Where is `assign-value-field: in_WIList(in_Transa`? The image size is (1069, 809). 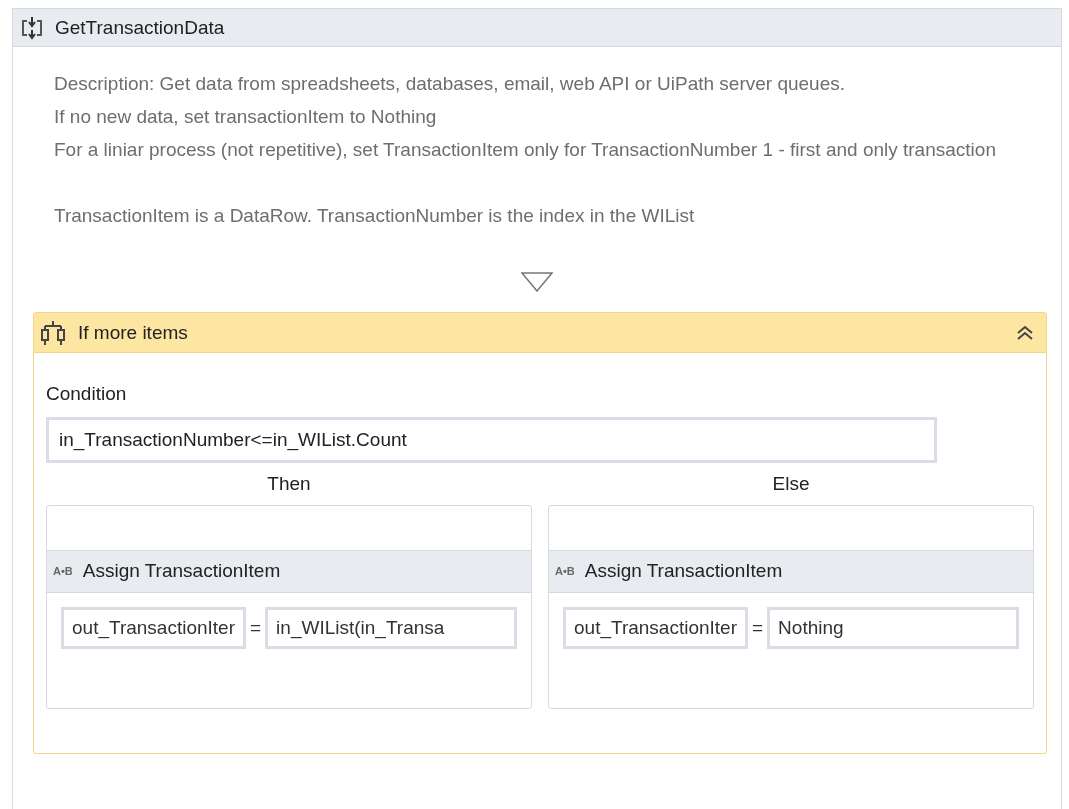
assign-value-field: in_WIList(in_Transa is located at coordinates (391, 627).